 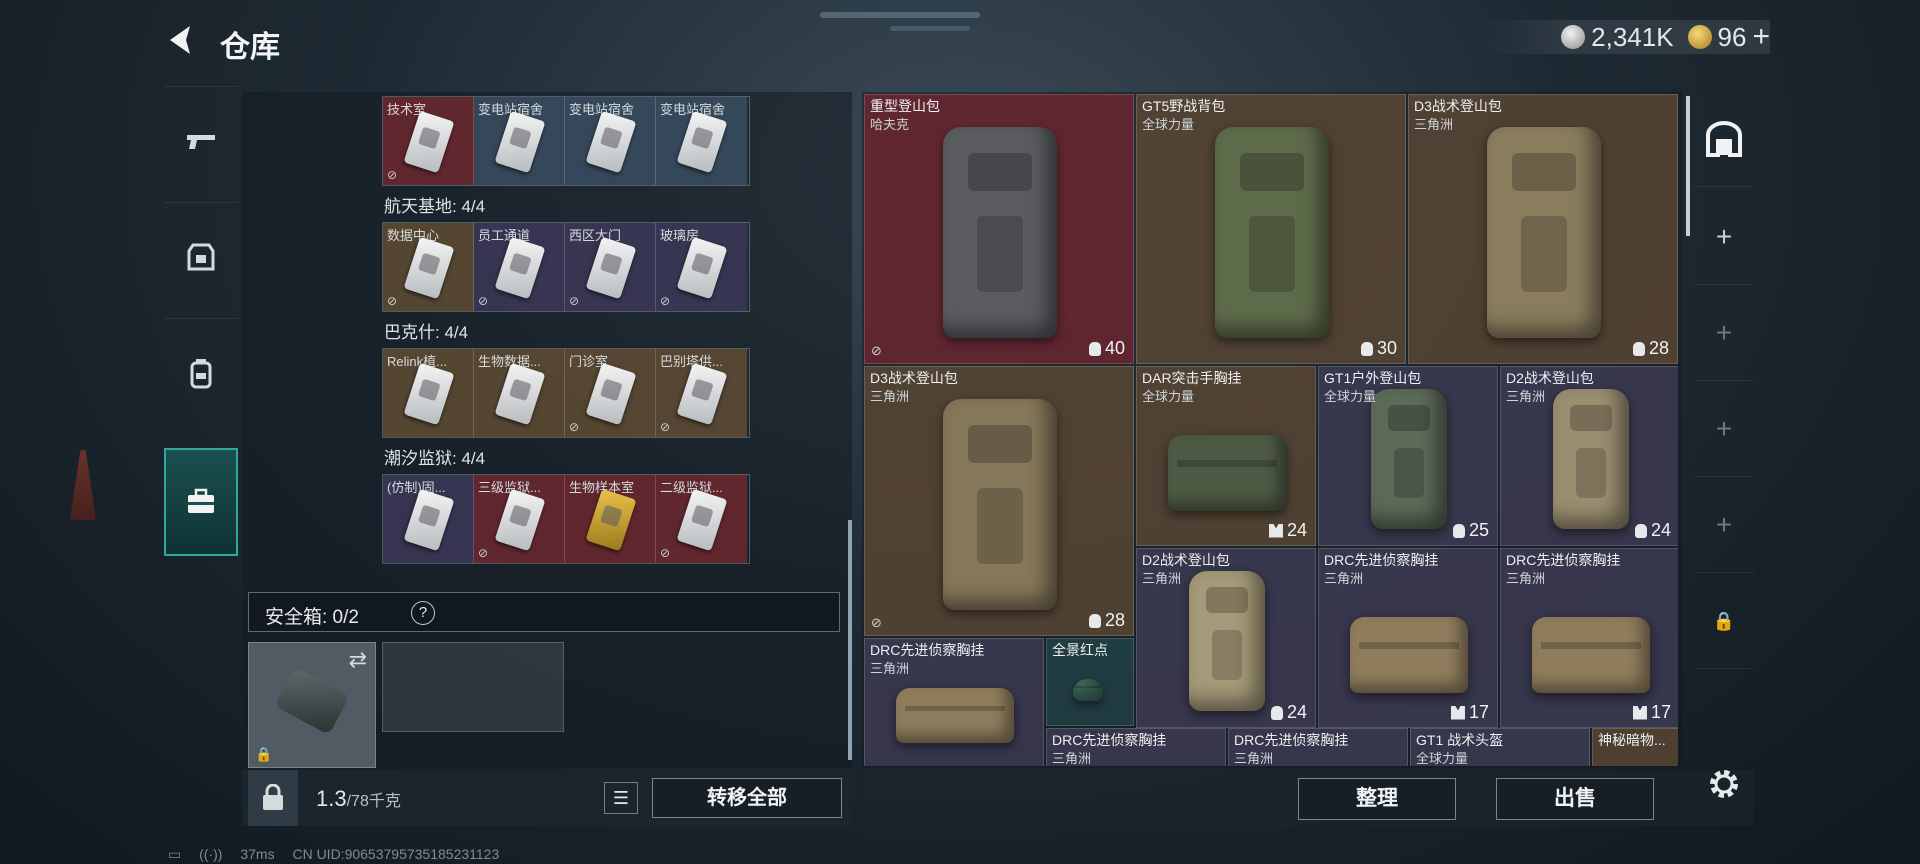 What do you see at coordinates (1470, 530) in the screenshot?
I see `item-capacity: 25` at bounding box center [1470, 530].